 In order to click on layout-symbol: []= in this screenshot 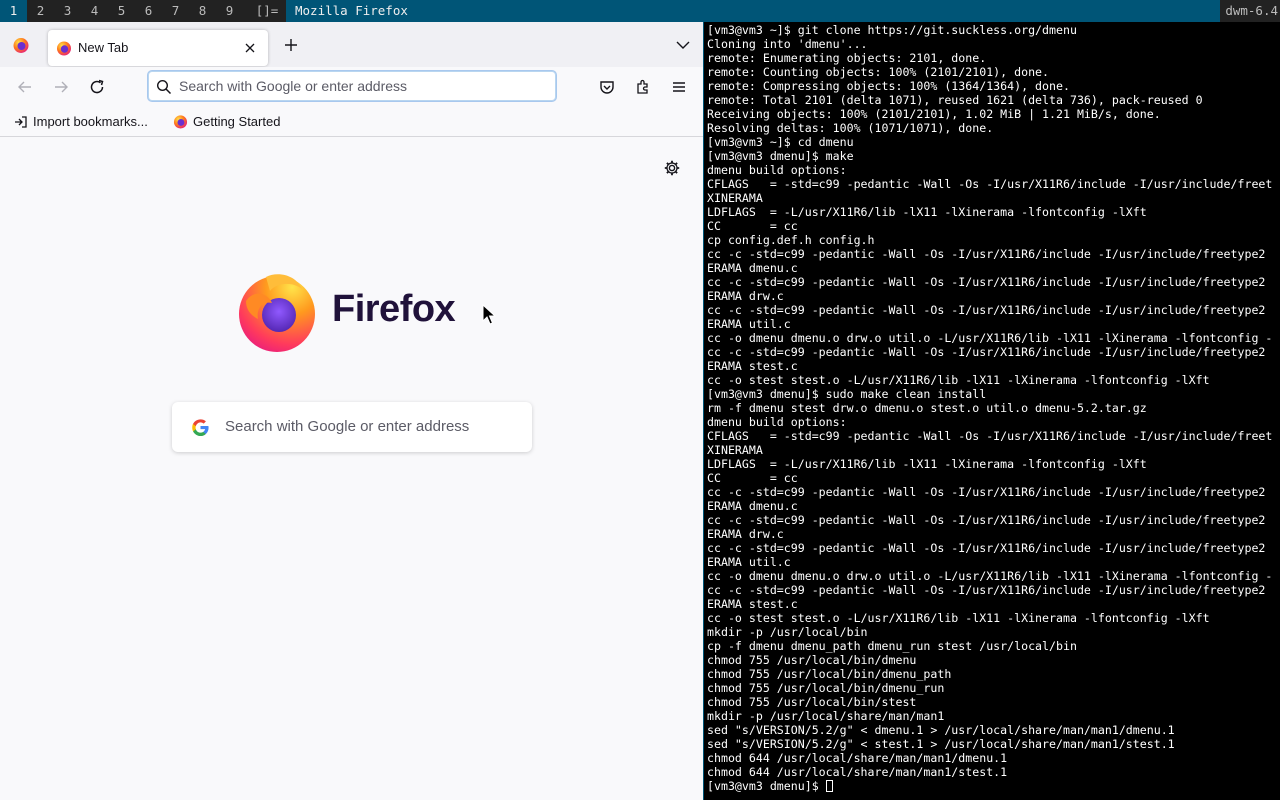, I will do `click(267, 11)`.